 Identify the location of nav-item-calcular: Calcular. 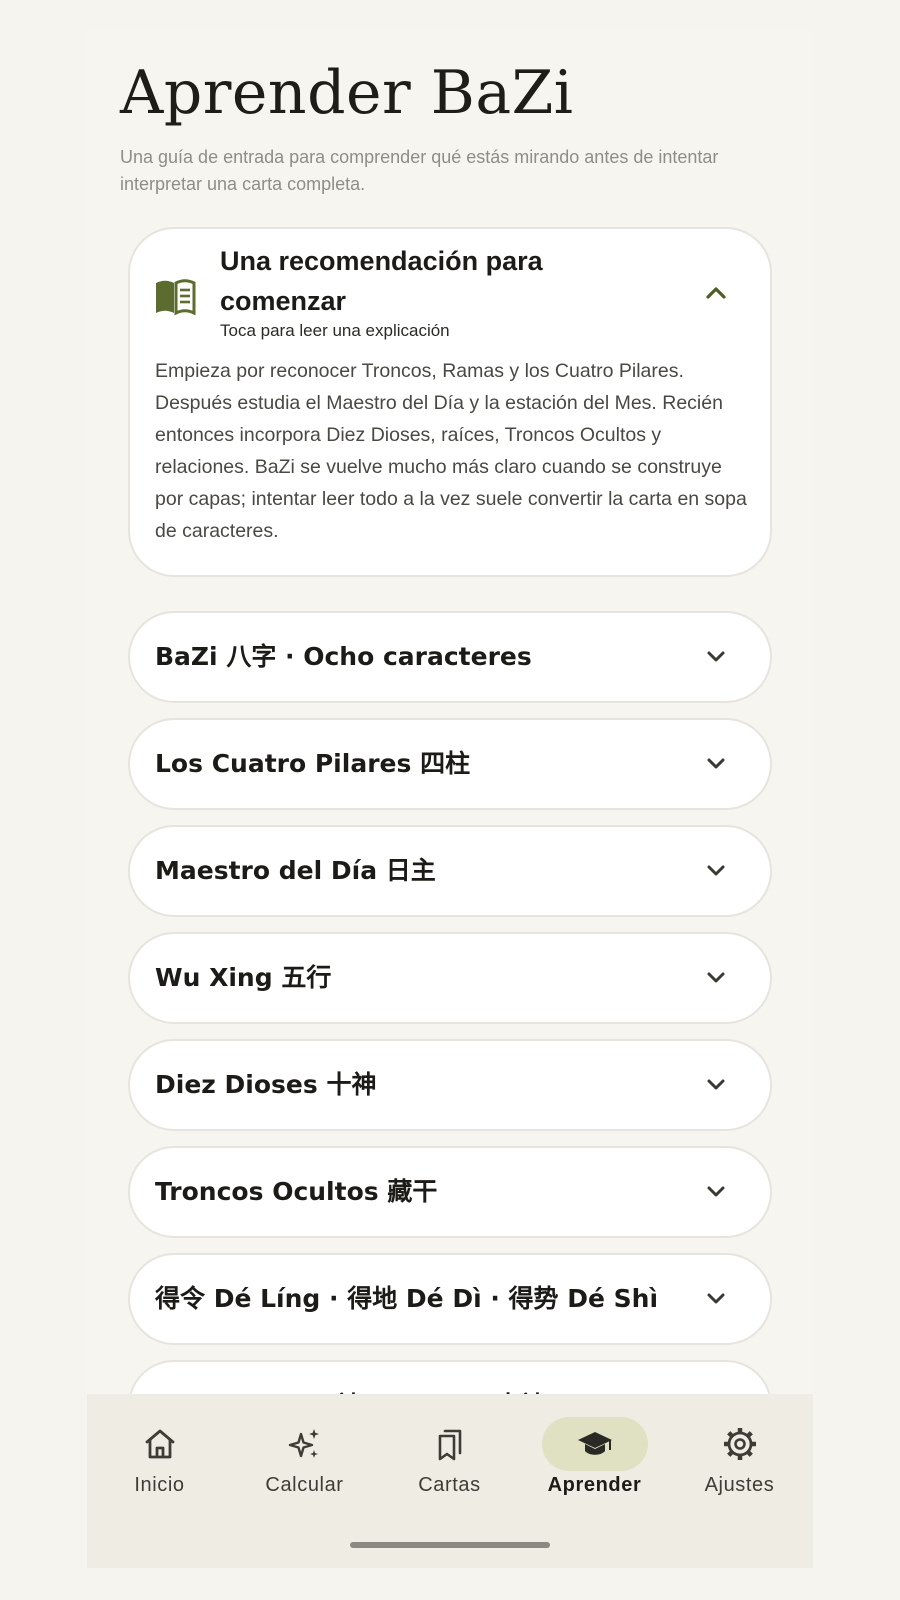
(304, 1454).